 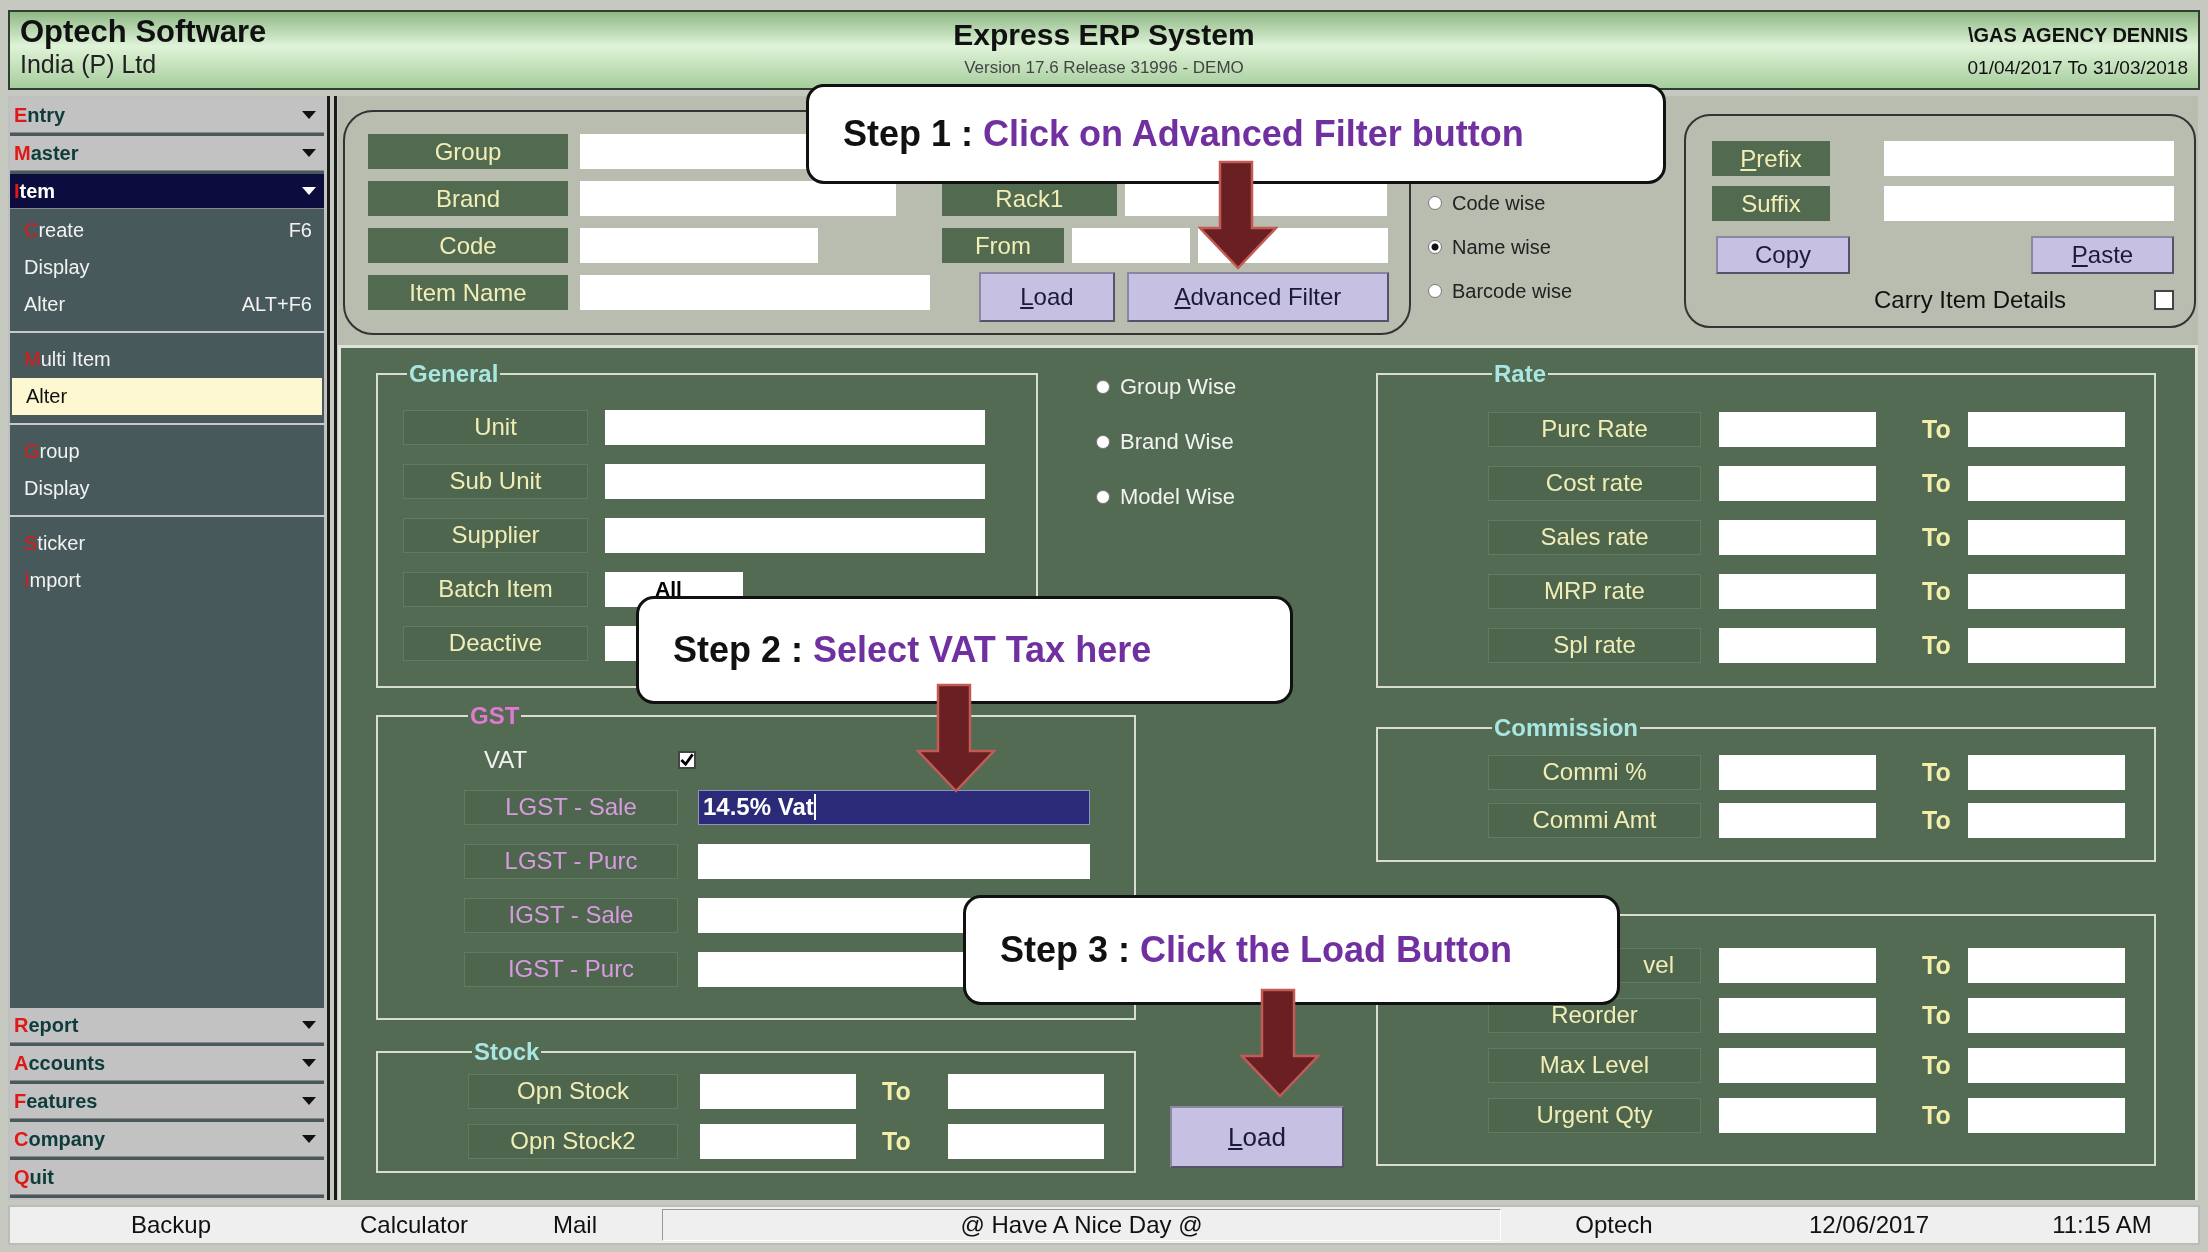 I want to click on company-subtitle: India (P) Ltd, so click(x=88, y=64).